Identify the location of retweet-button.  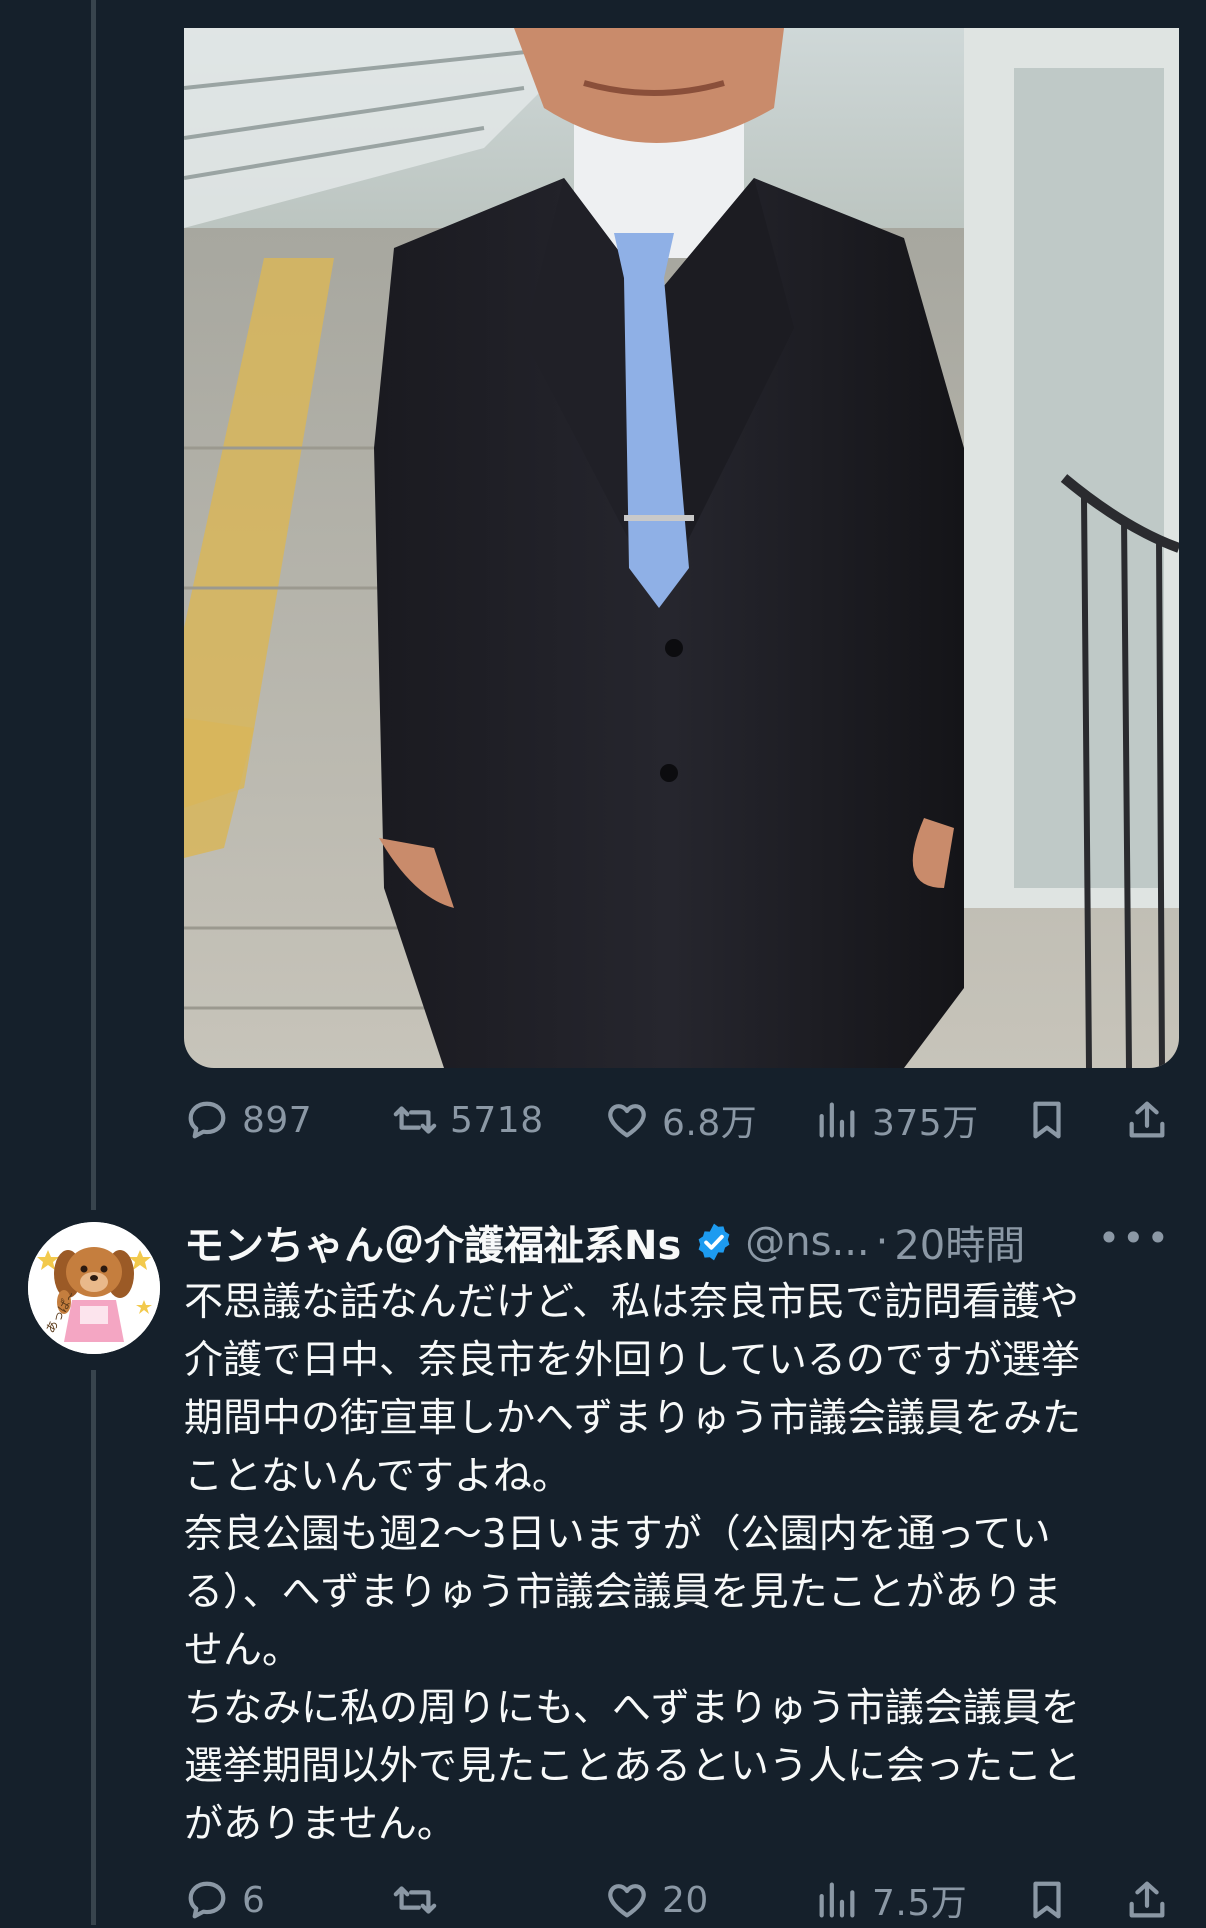
(421, 1900).